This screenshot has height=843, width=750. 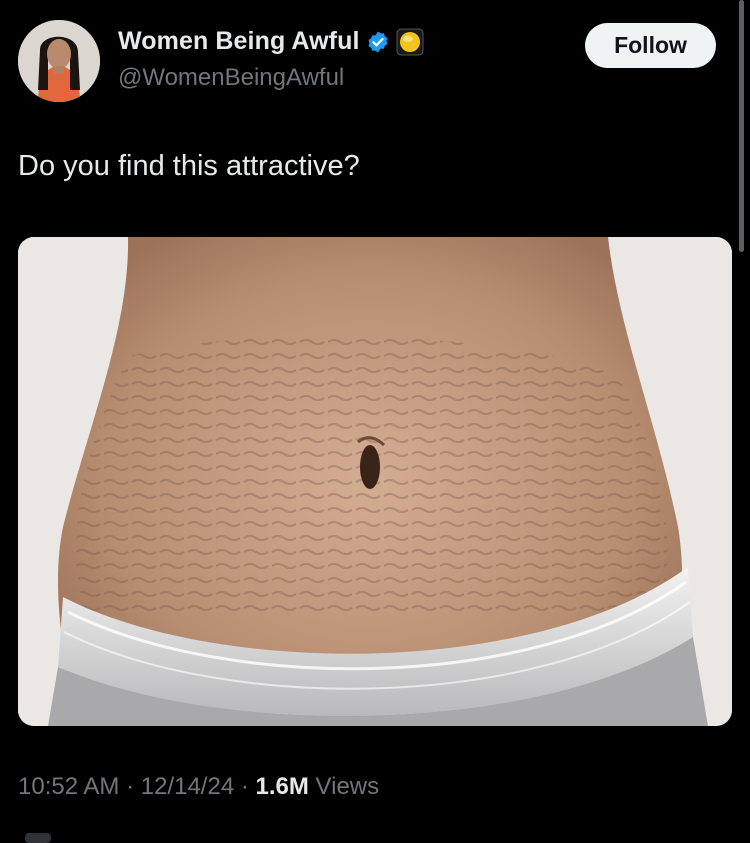 I want to click on views-label: Views, so click(x=347, y=786).